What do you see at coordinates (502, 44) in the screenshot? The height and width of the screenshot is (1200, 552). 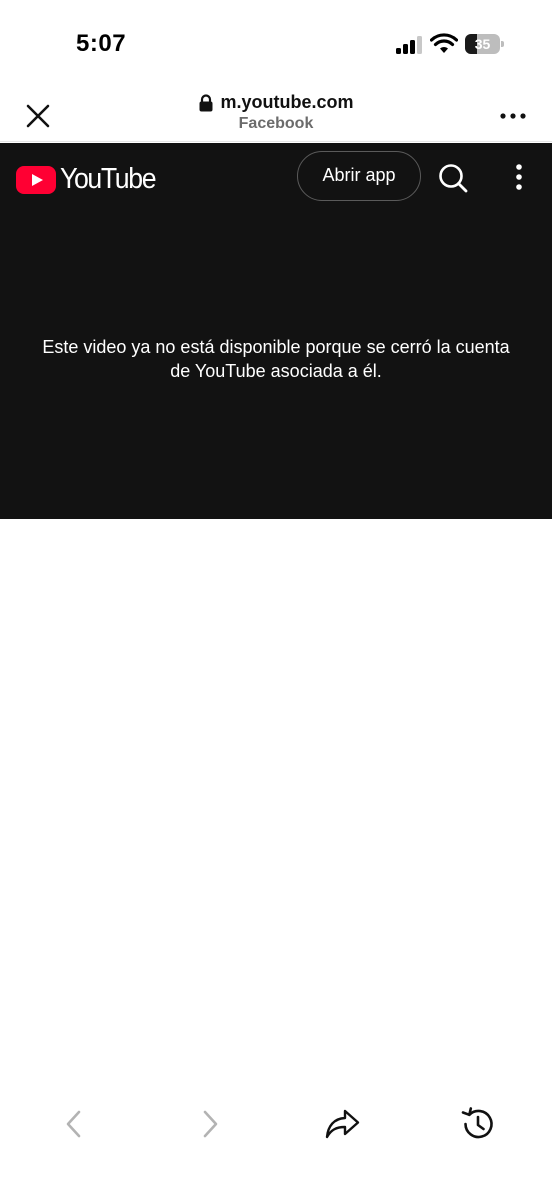 I see `battery-nub` at bounding box center [502, 44].